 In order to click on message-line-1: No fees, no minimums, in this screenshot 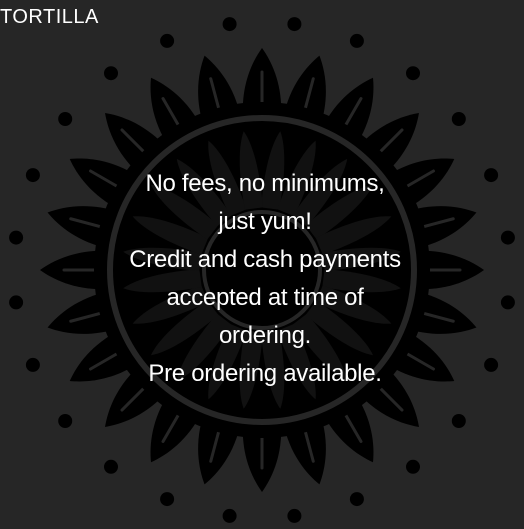, I will do `click(265, 183)`.